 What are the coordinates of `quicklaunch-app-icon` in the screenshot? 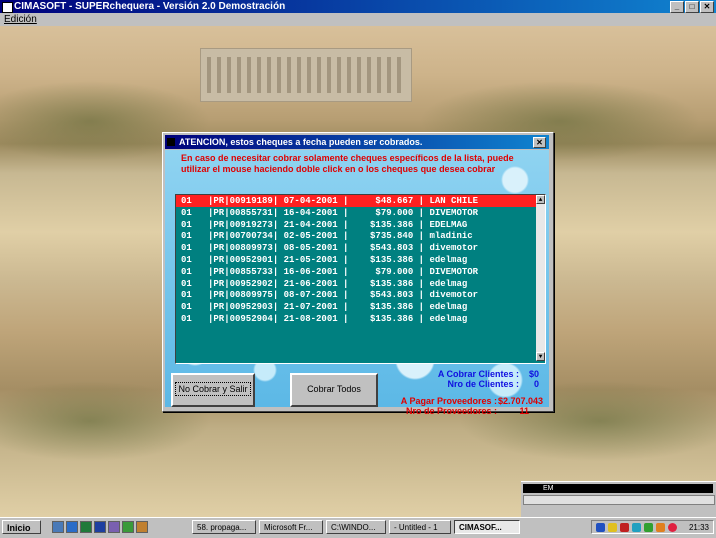 It's located at (114, 527).